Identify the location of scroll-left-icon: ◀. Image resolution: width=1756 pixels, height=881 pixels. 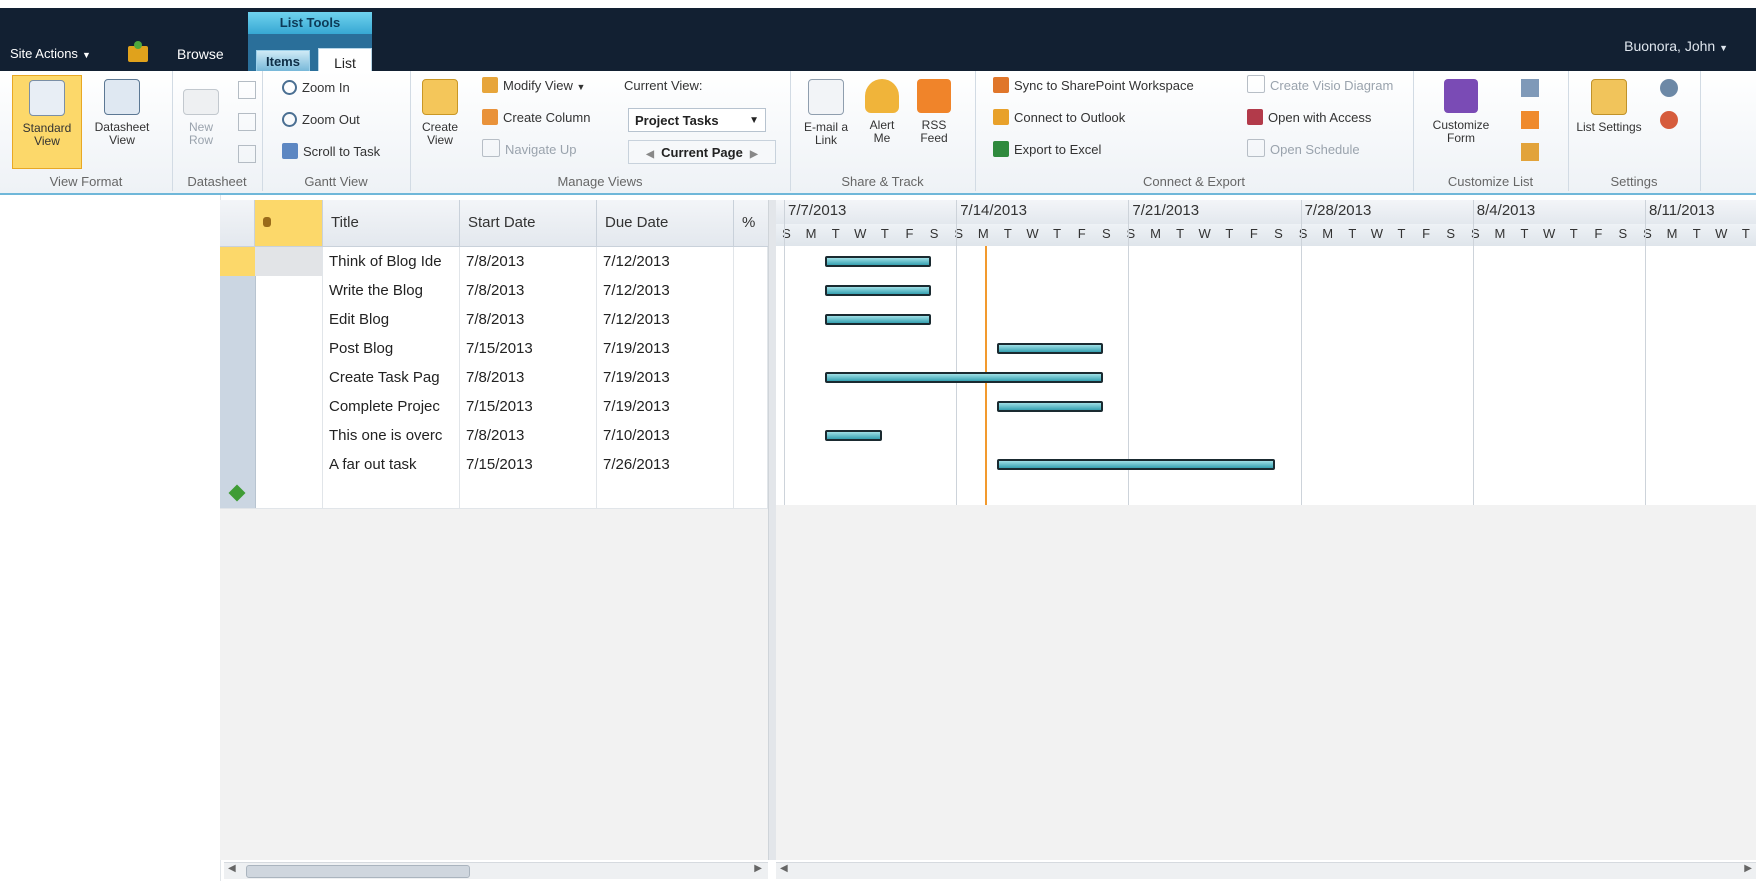
(784, 868).